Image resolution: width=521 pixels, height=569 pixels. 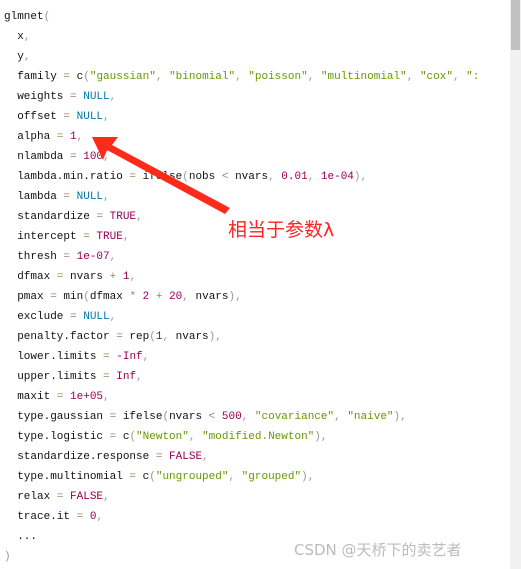 What do you see at coordinates (515, 25) in the screenshot?
I see `scrollbar-thumb` at bounding box center [515, 25].